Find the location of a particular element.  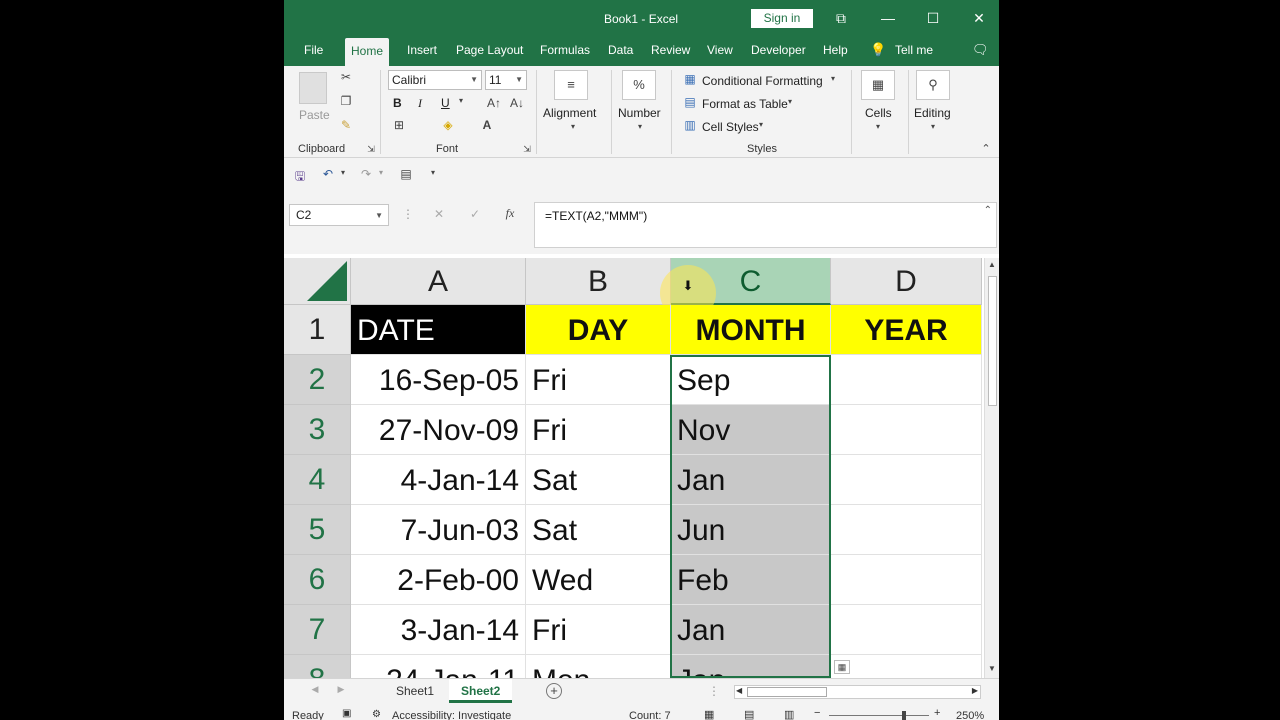

alignment-button: Alignment is located at coordinates (569, 113).